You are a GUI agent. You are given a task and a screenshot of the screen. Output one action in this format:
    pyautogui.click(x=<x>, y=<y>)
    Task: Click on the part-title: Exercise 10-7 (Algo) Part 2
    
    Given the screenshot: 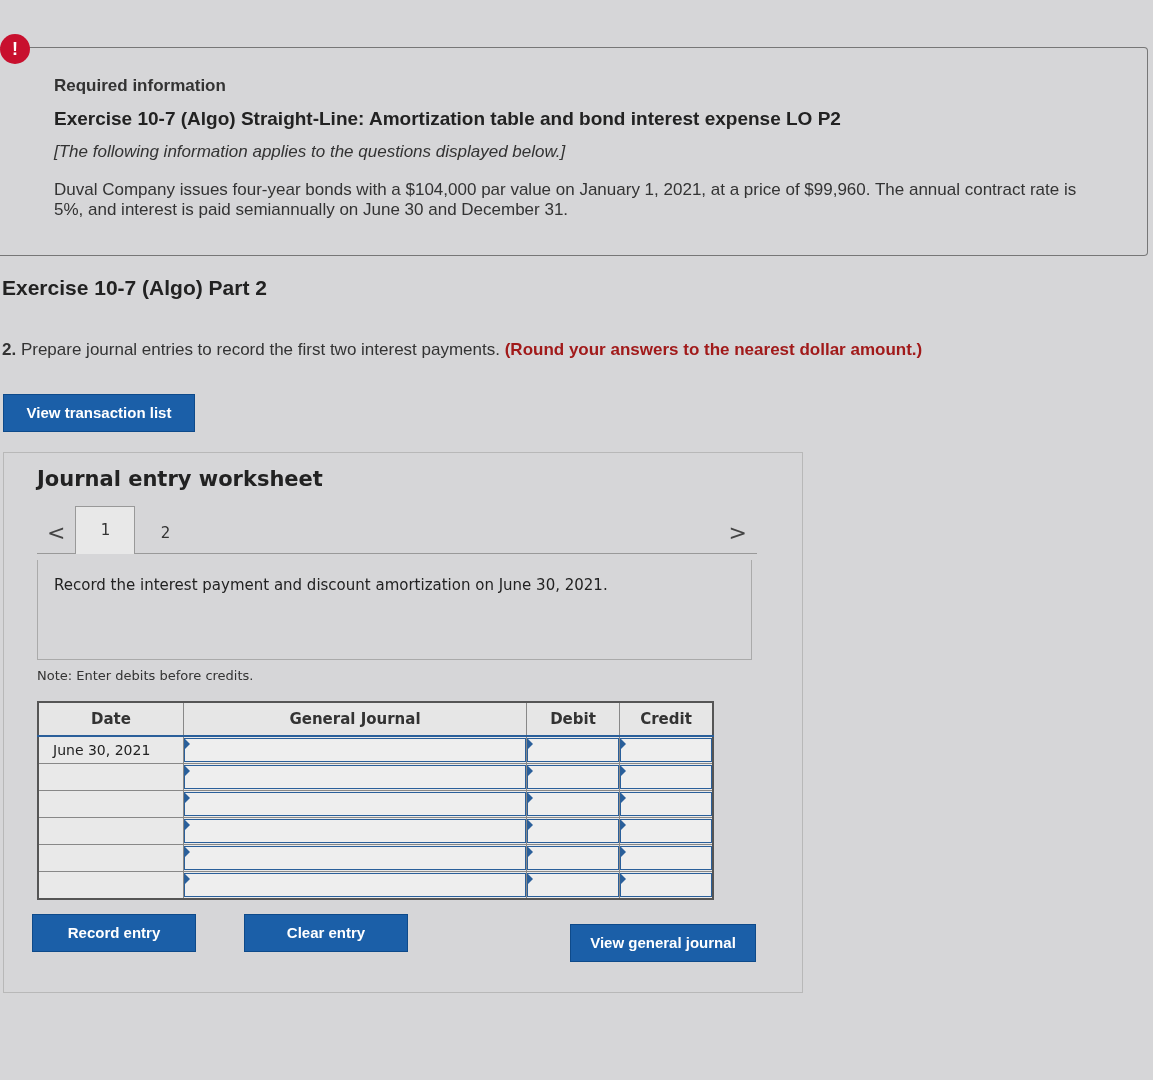 What is the action you would take?
    pyautogui.click(x=135, y=287)
    